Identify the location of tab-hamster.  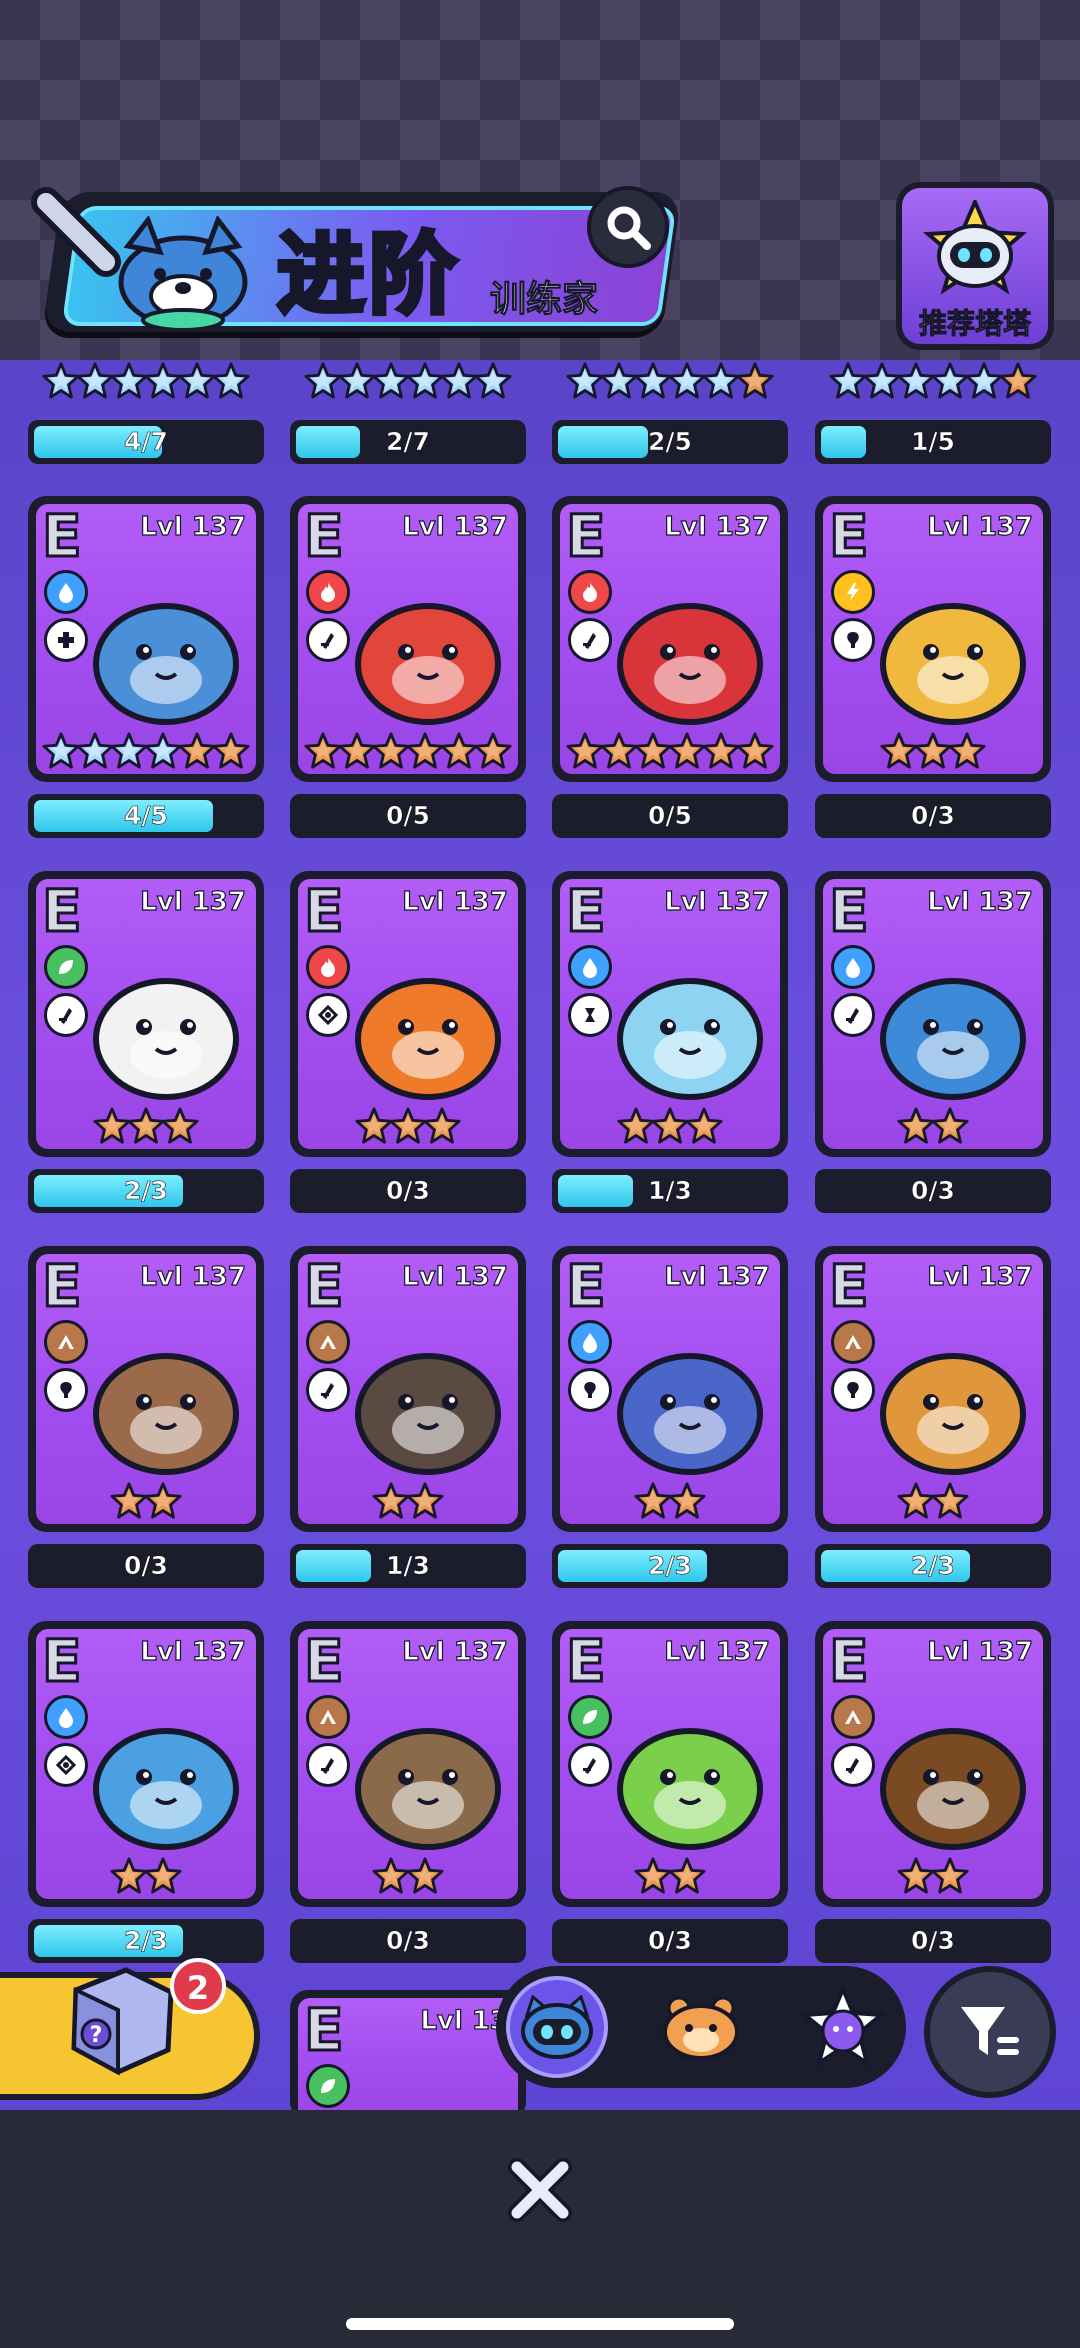
(701, 2027).